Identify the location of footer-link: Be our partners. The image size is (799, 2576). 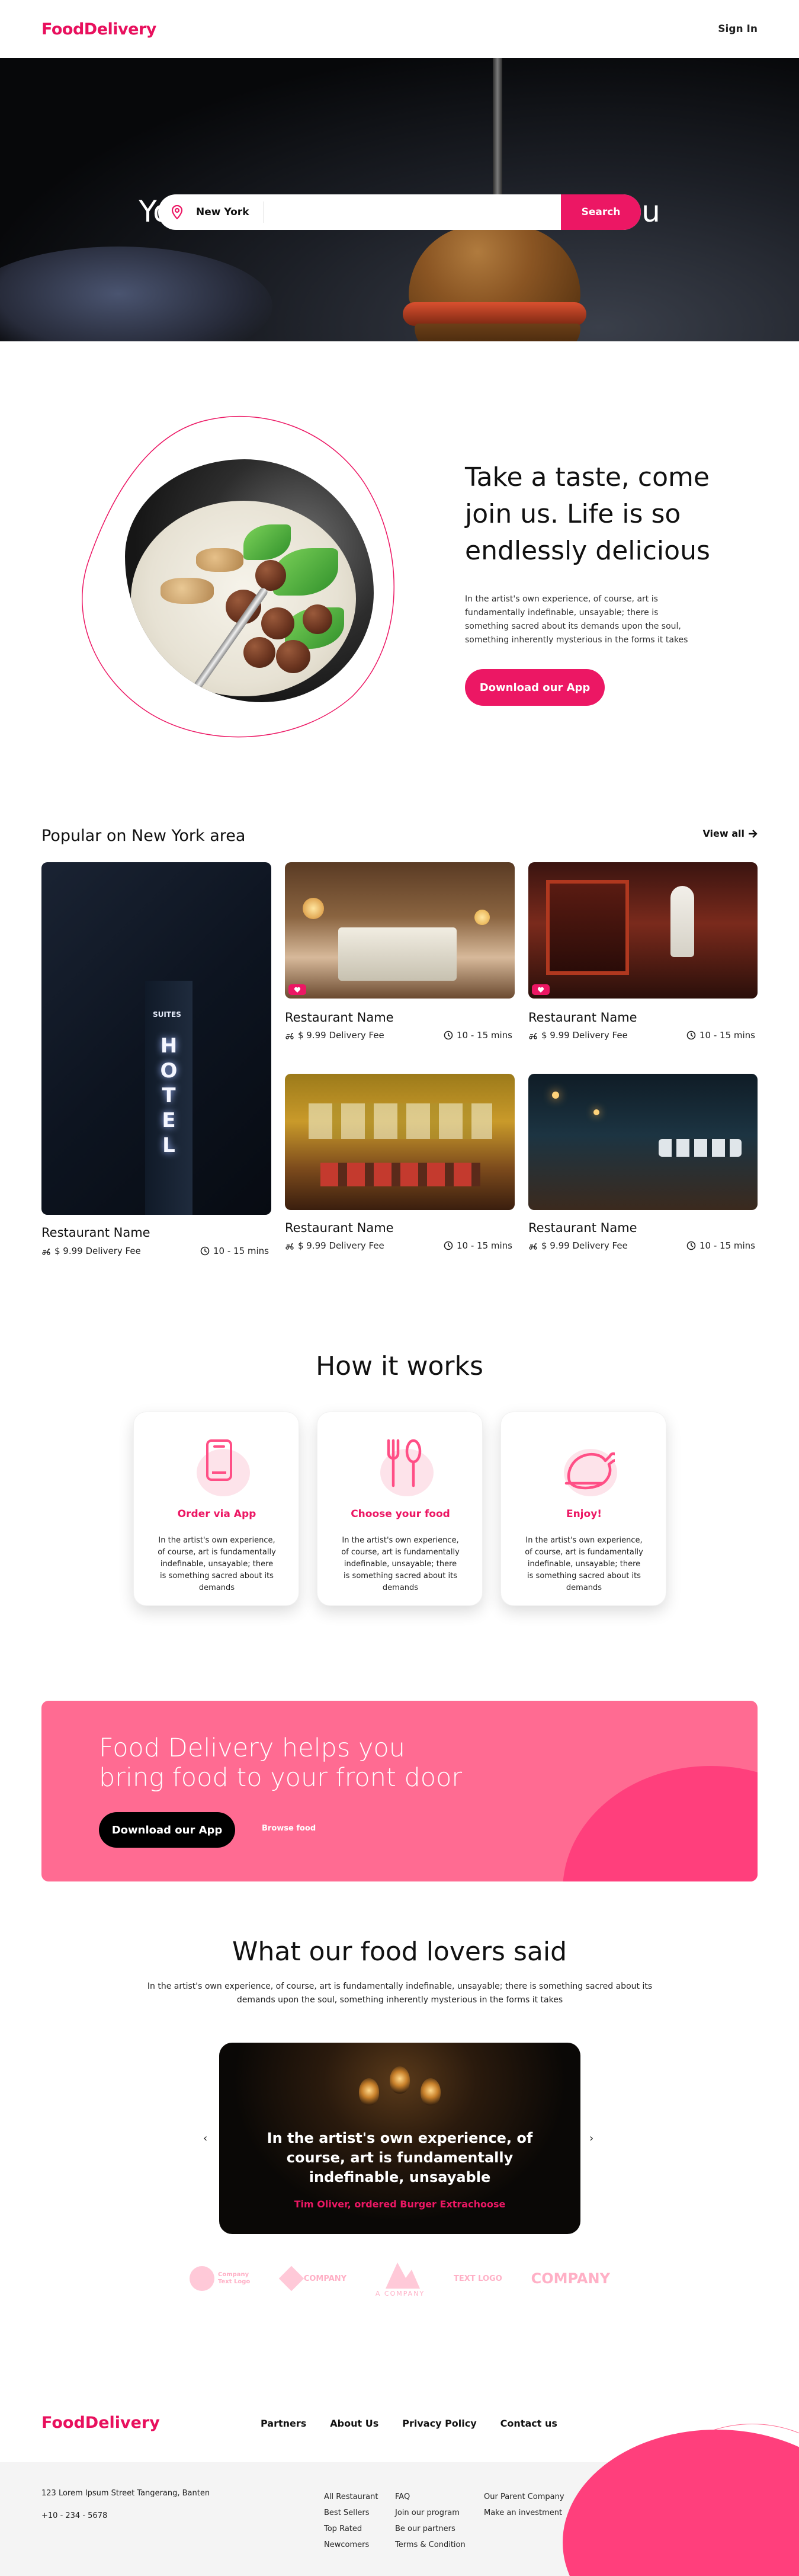
(430, 2529).